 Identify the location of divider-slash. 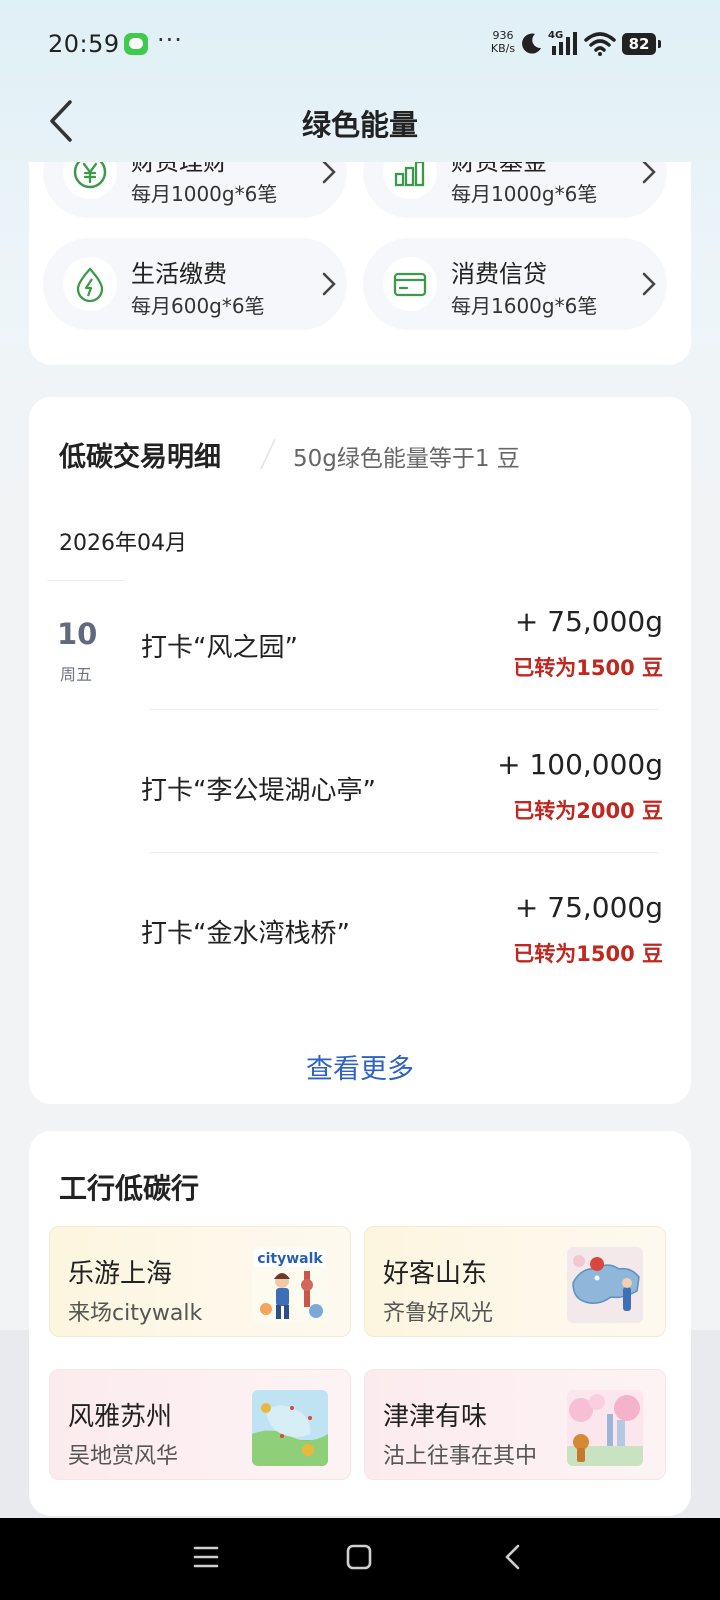
(268, 454).